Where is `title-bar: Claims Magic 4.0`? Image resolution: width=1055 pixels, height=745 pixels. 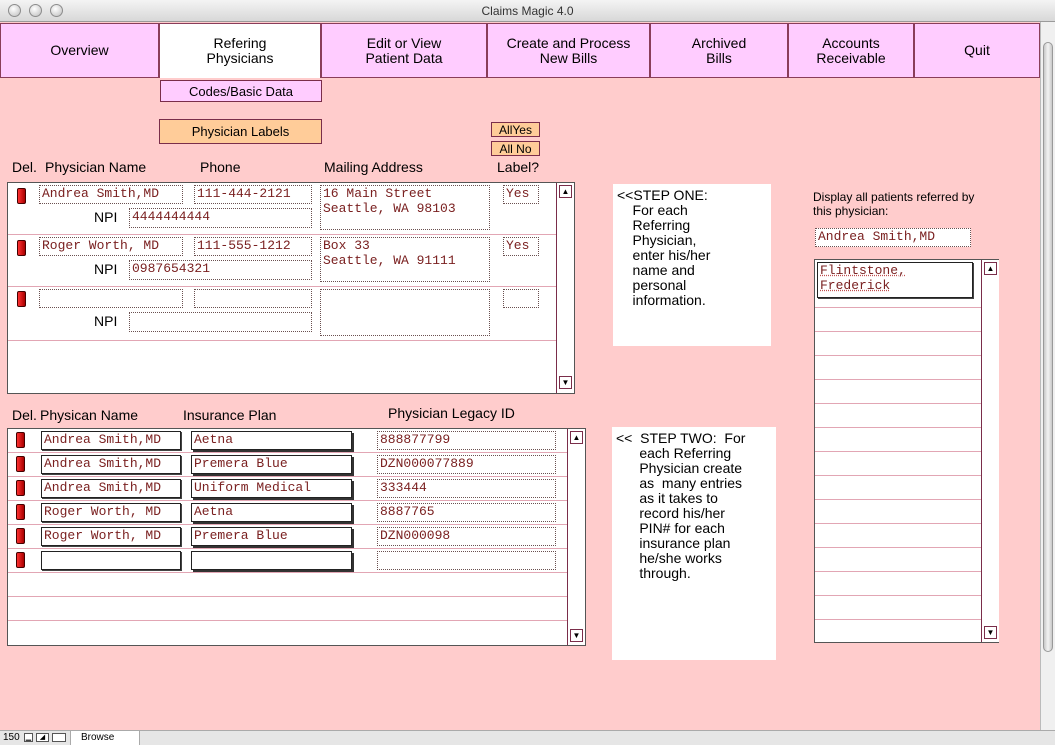 title-bar: Claims Magic 4.0 is located at coordinates (527, 11).